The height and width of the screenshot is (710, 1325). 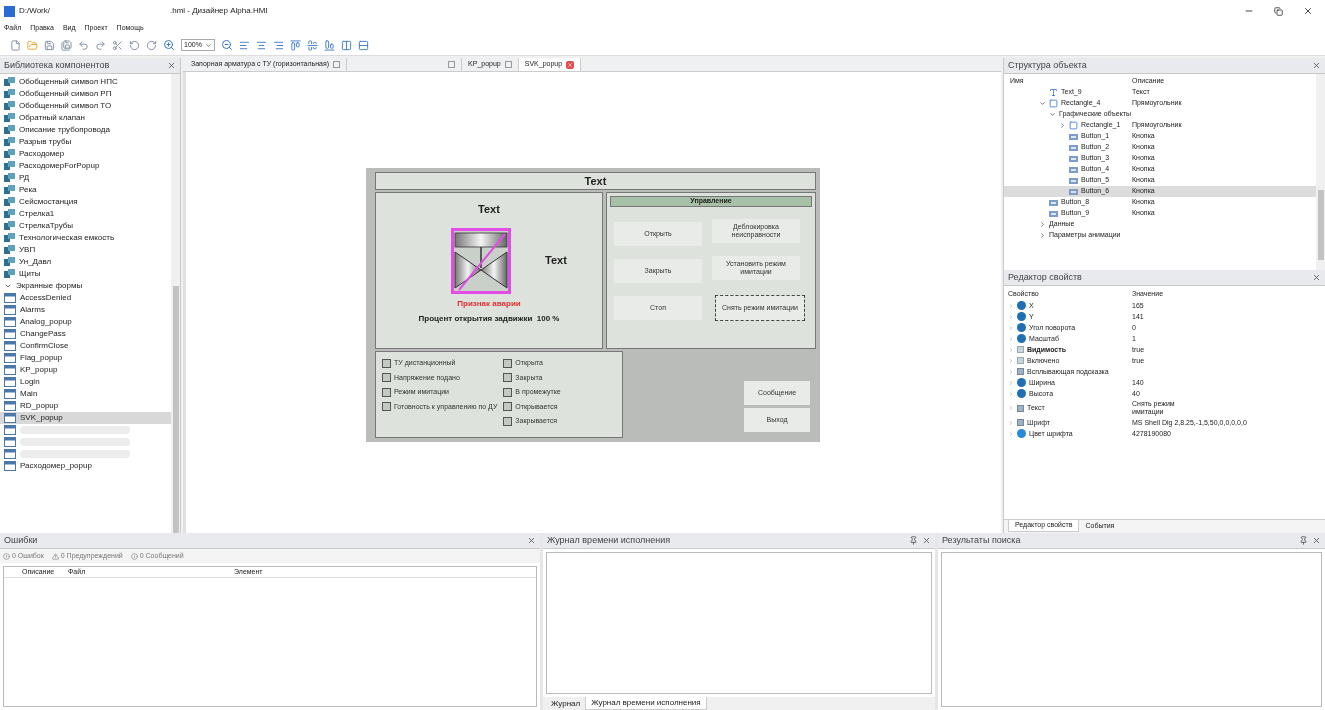 I want to click on library-item: AccessDenied, so click(x=85, y=298).